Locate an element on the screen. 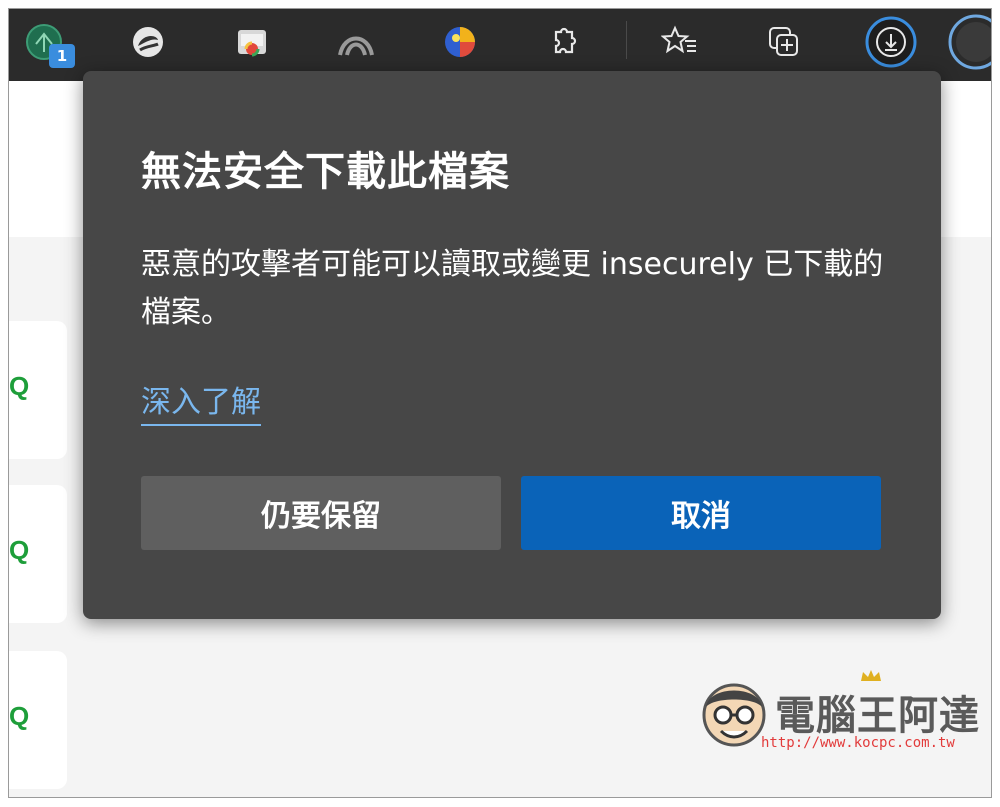  site-watermark: 電腦王阿達 http://www.kocpc.com.tw is located at coordinates (844, 713).